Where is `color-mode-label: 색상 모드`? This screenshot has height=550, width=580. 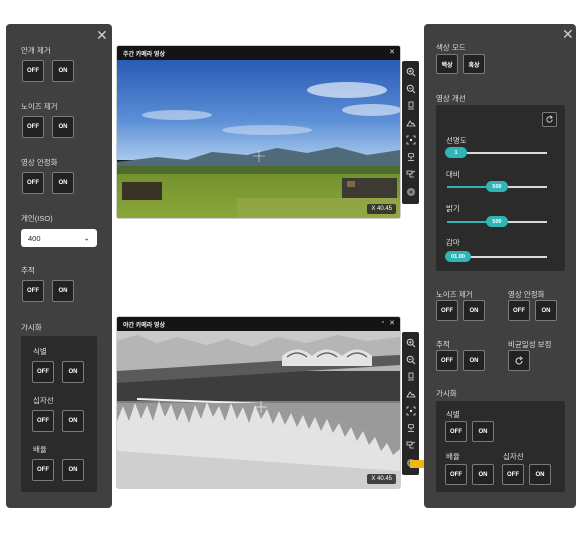
color-mode-label: 색상 모드 is located at coordinates (451, 47).